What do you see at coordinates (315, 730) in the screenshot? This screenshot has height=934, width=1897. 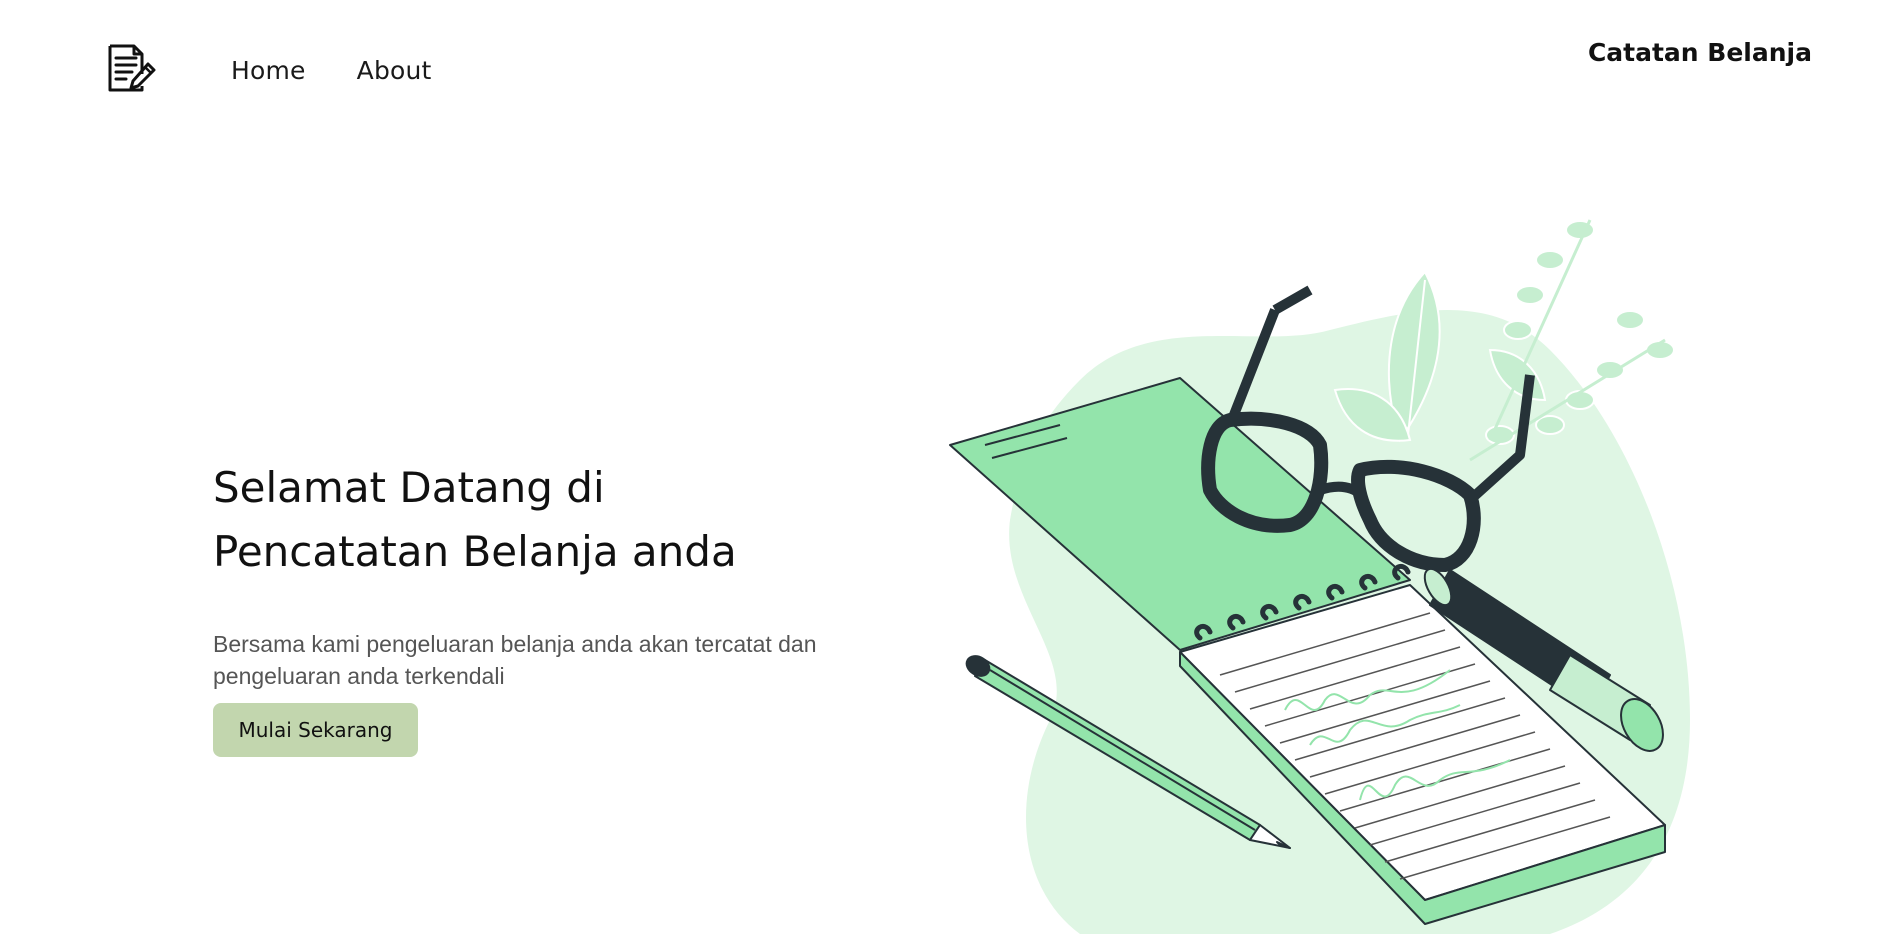 I see `start-now-button: Mulai Sekarang` at bounding box center [315, 730].